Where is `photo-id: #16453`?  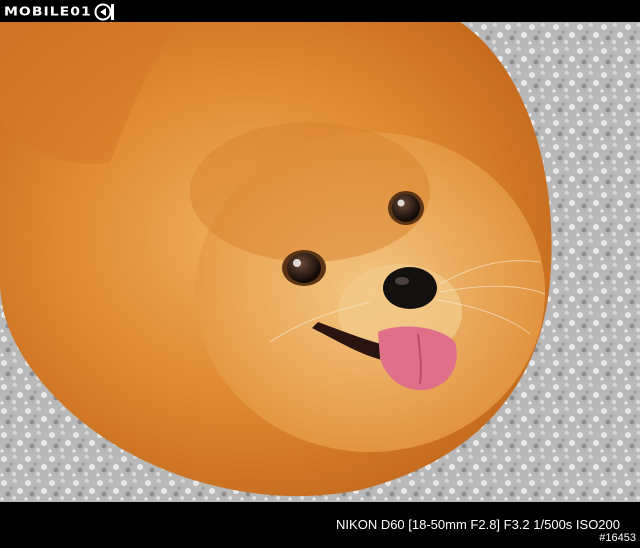 photo-id: #16453 is located at coordinates (617, 538).